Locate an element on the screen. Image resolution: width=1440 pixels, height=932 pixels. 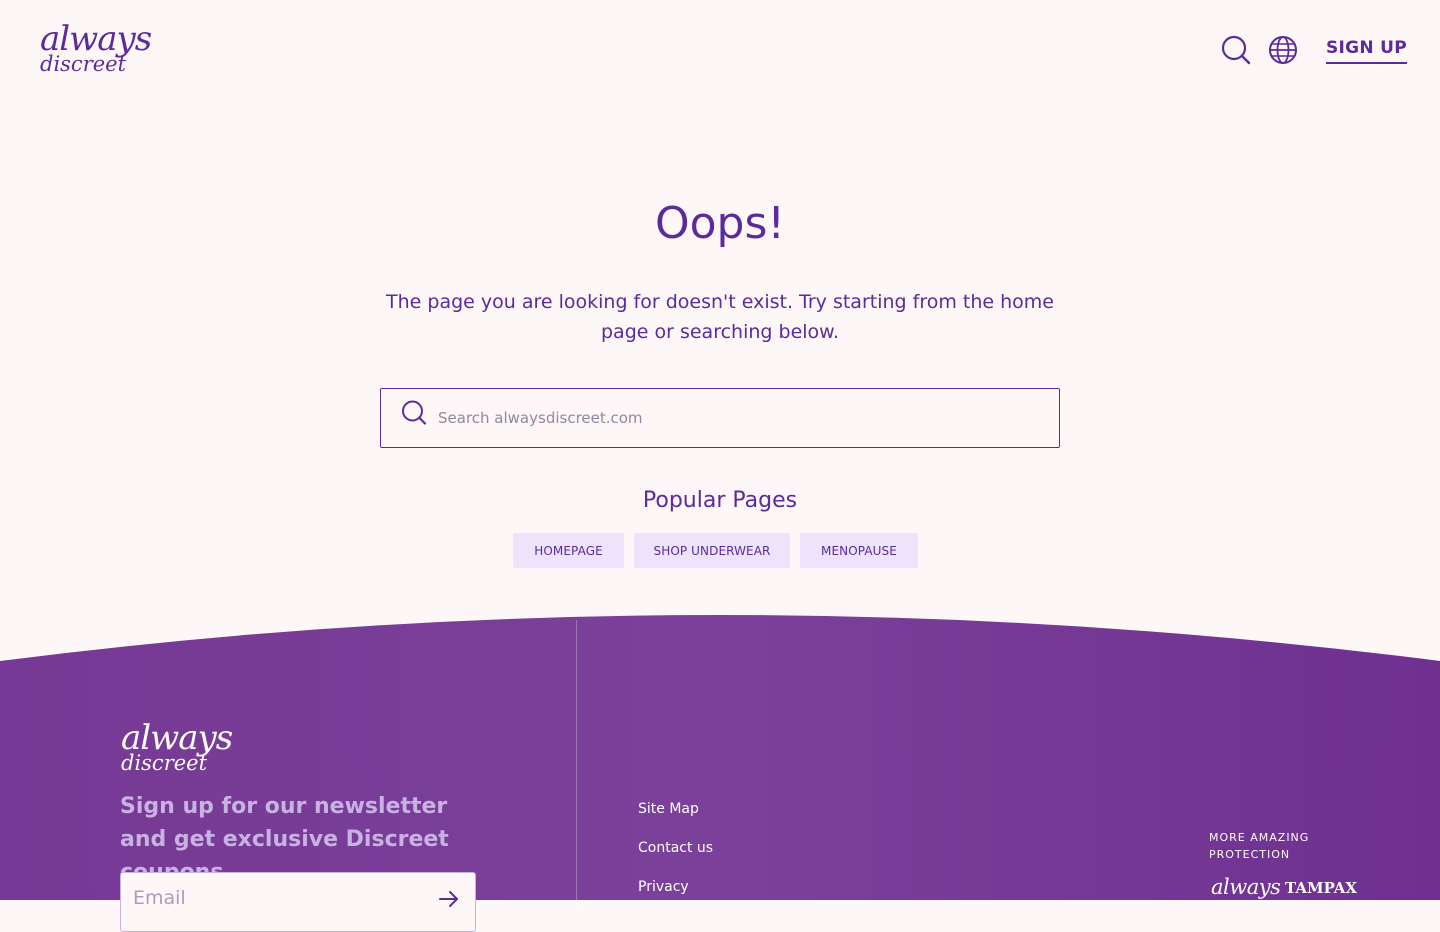
globe-icon is located at coordinates (1283, 50).